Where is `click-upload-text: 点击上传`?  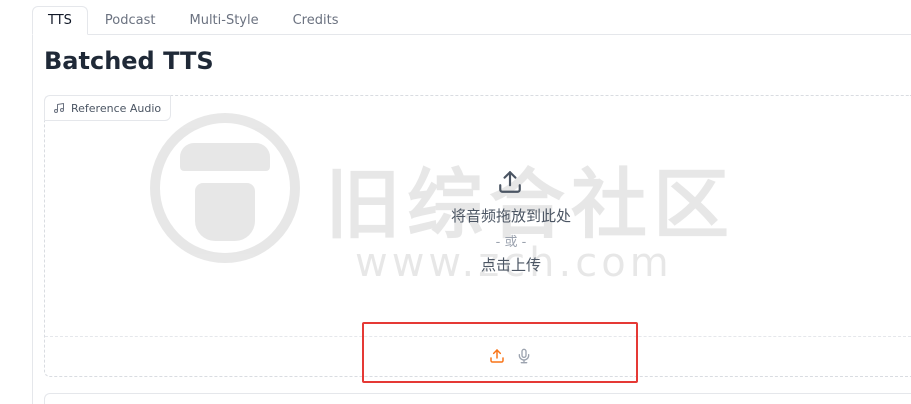
click-upload-text: 点击上传 is located at coordinates (510, 265).